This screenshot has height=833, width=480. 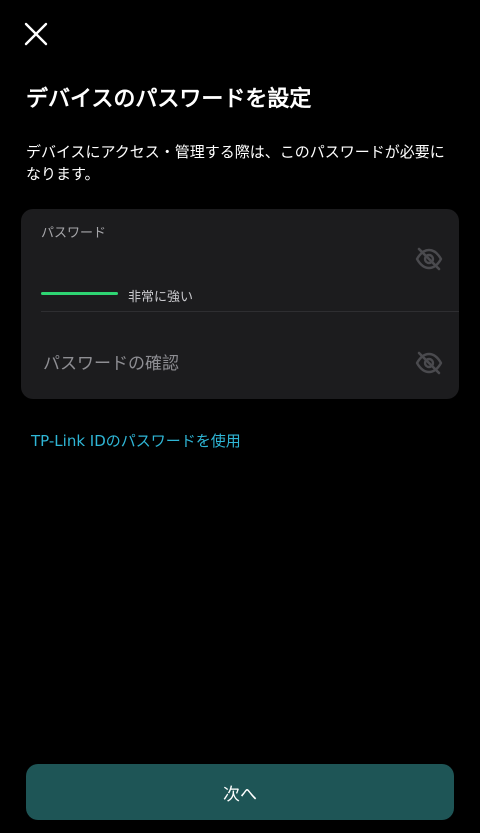 I want to click on confirm-password-field, so click(x=240, y=355).